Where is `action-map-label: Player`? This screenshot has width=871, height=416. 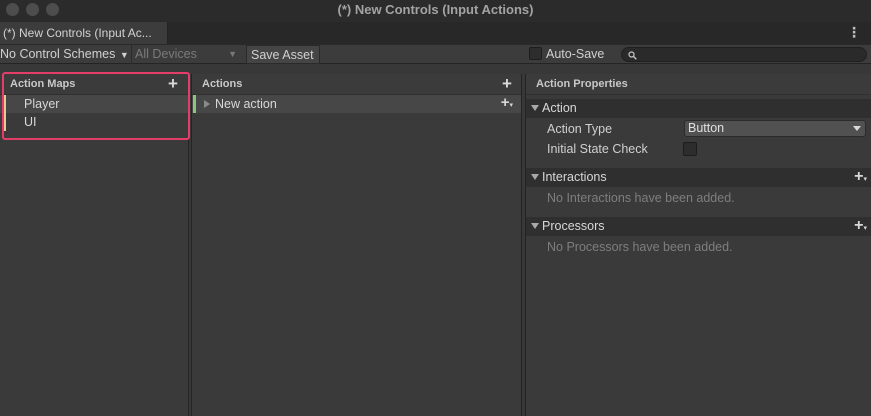 action-map-label: Player is located at coordinates (42, 104).